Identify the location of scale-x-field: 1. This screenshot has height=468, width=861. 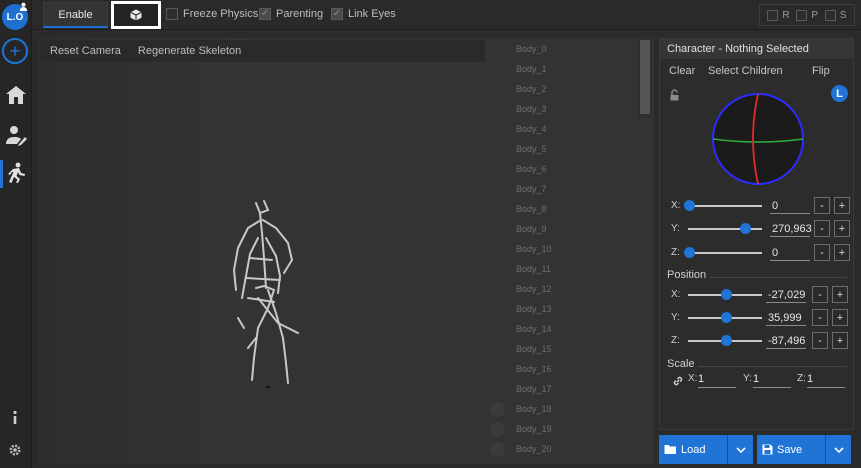
(717, 380).